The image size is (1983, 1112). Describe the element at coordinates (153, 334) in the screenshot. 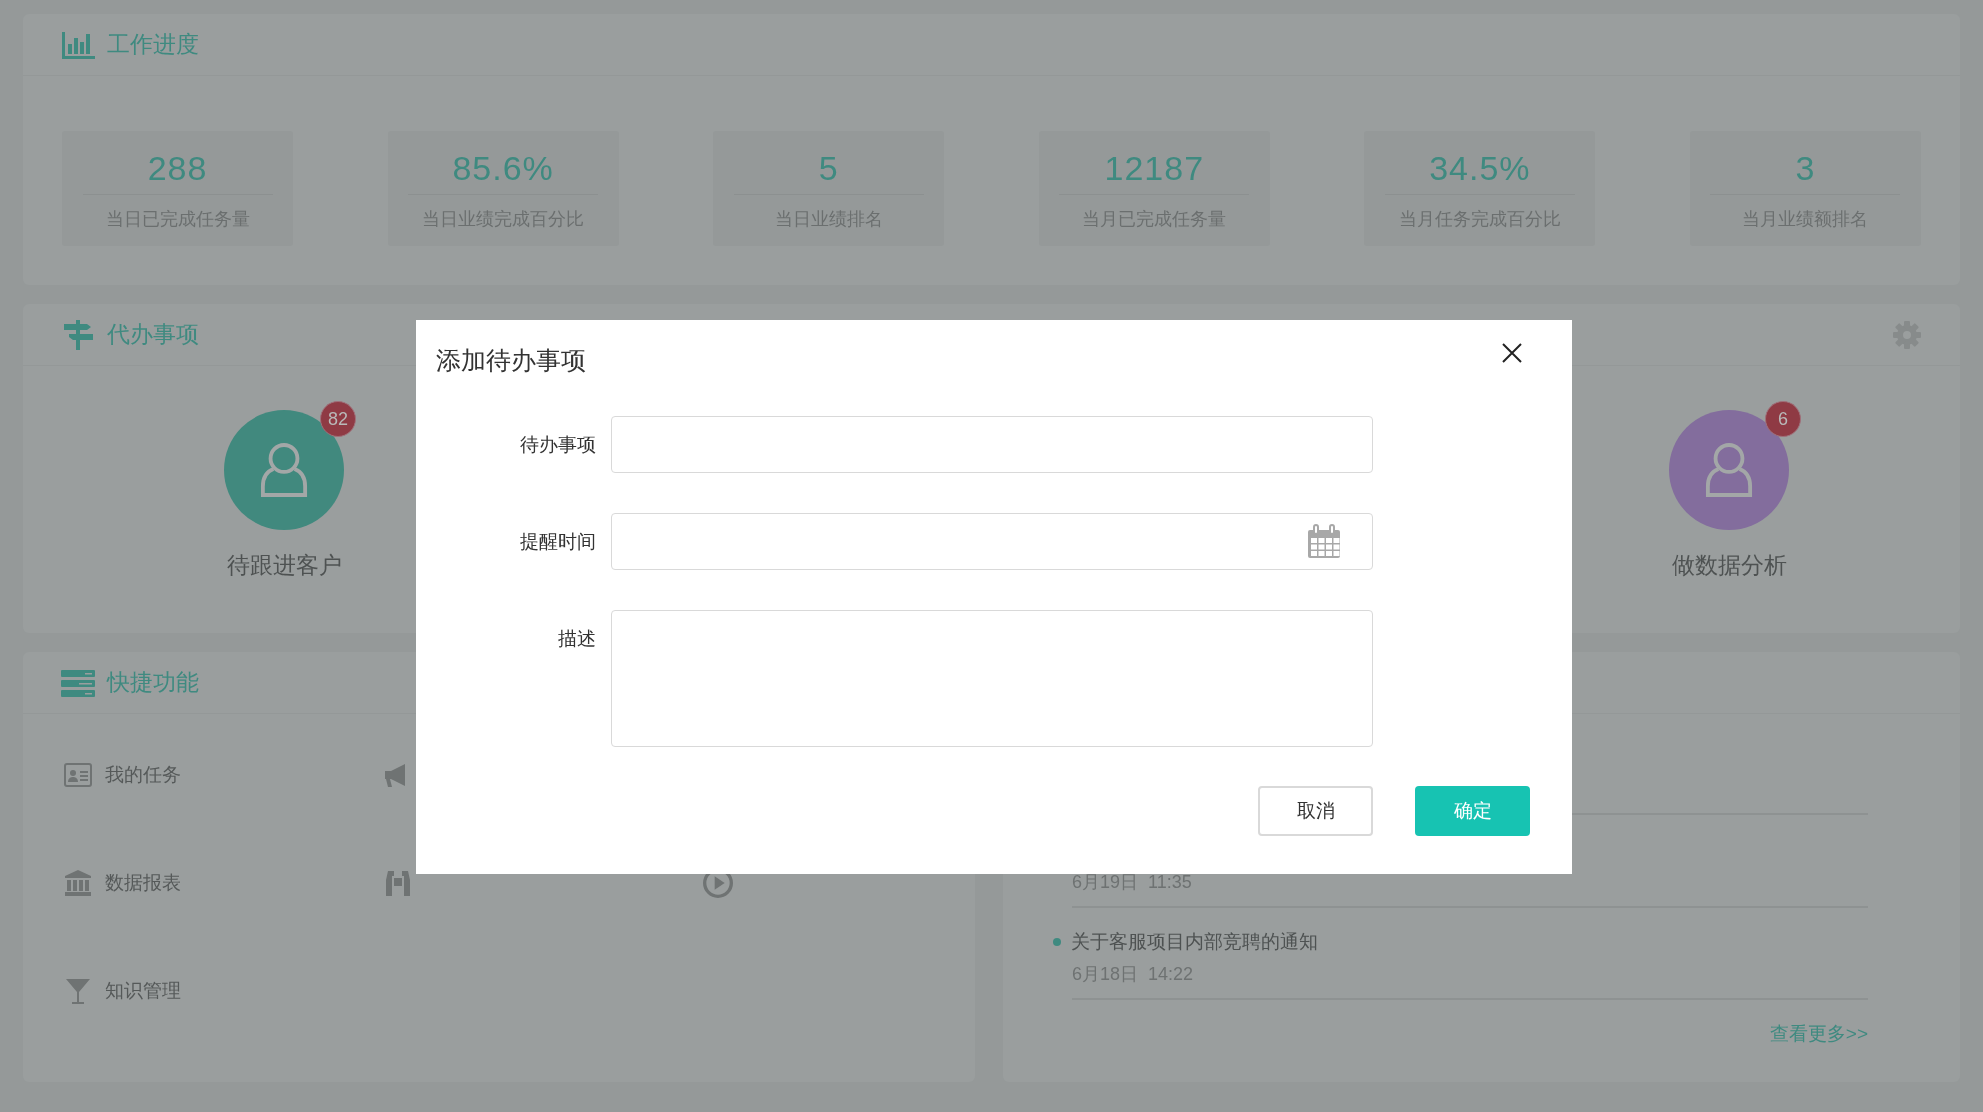

I see `section-title: 代办事项` at that location.